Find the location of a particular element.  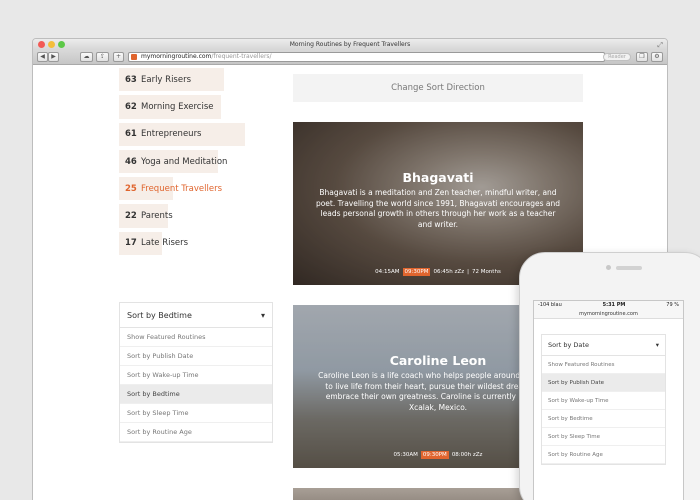

tabs-icon: ❐ is located at coordinates (642, 57).